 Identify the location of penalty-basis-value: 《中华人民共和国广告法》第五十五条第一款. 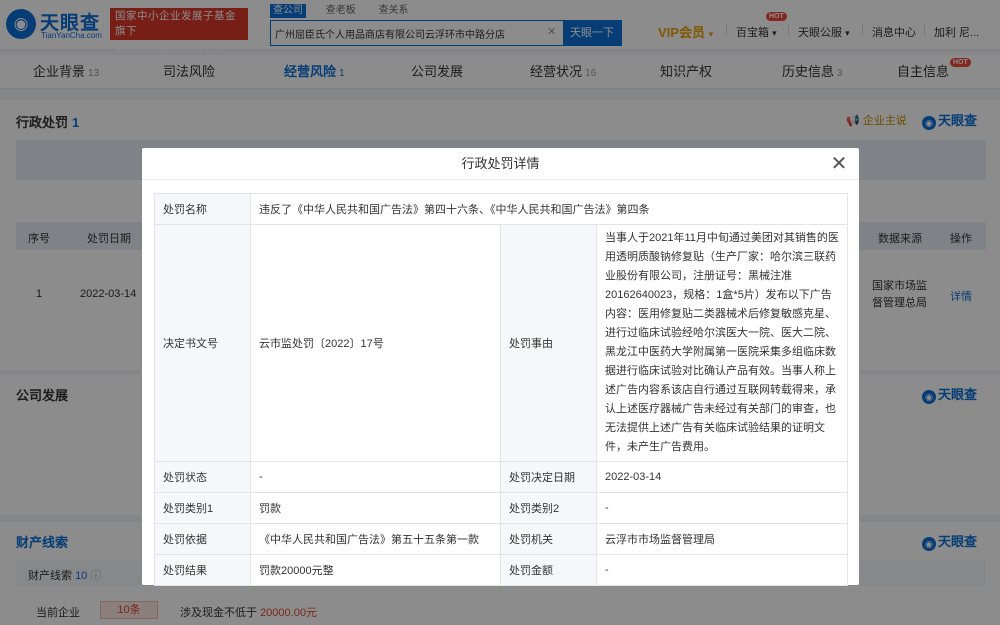
(375, 539).